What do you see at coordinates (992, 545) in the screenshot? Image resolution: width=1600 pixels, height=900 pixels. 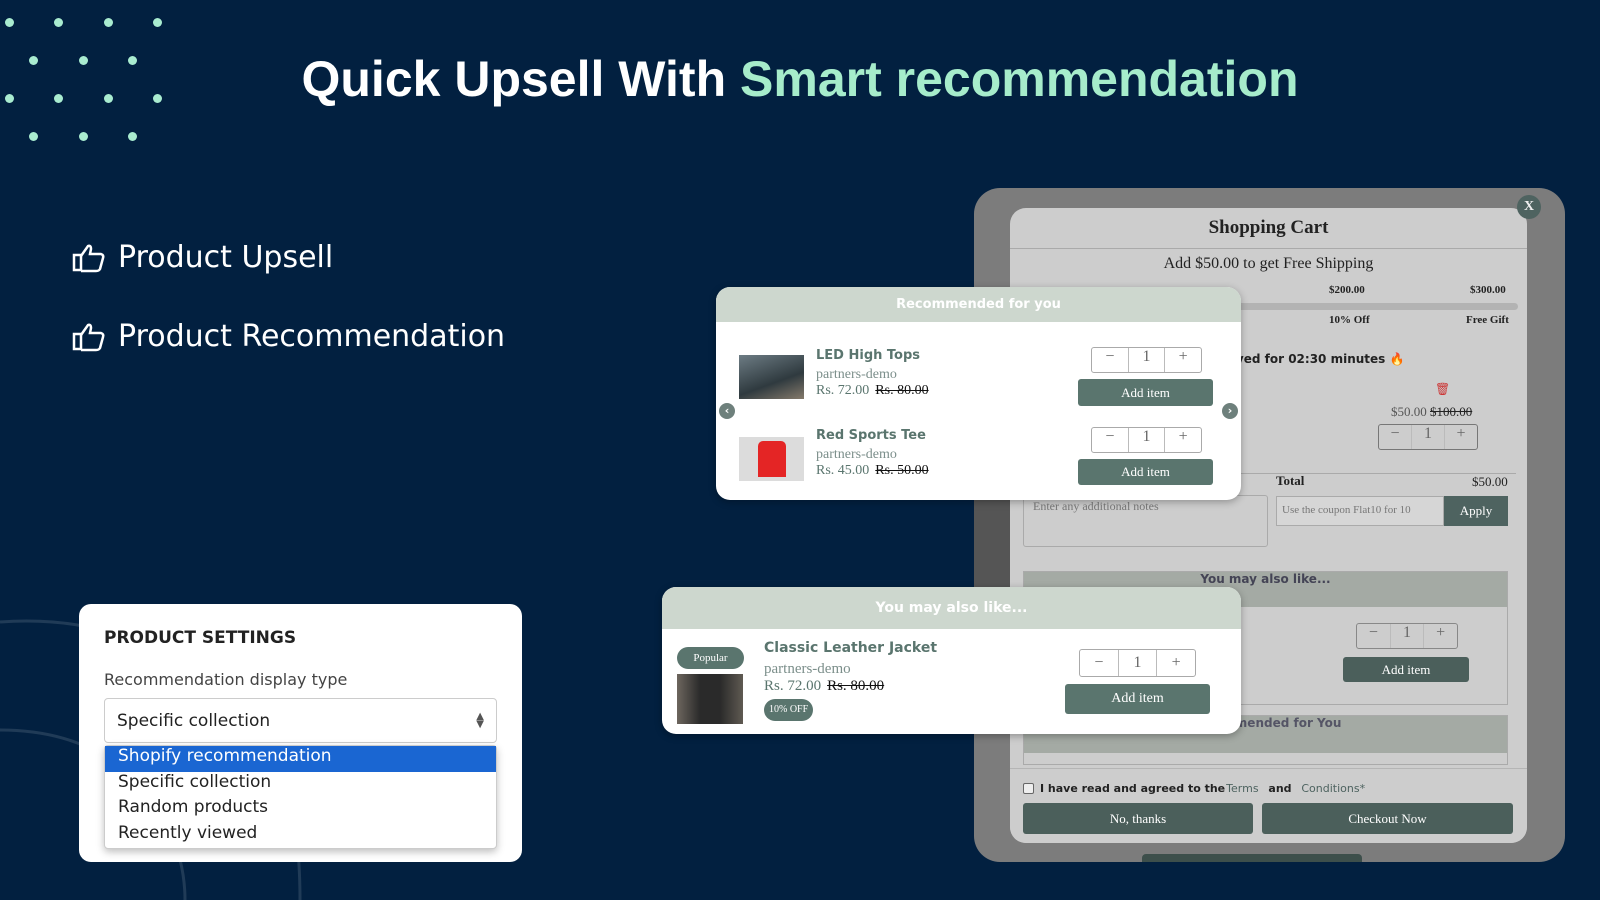 I see `backdrop-image-strip` at bounding box center [992, 545].